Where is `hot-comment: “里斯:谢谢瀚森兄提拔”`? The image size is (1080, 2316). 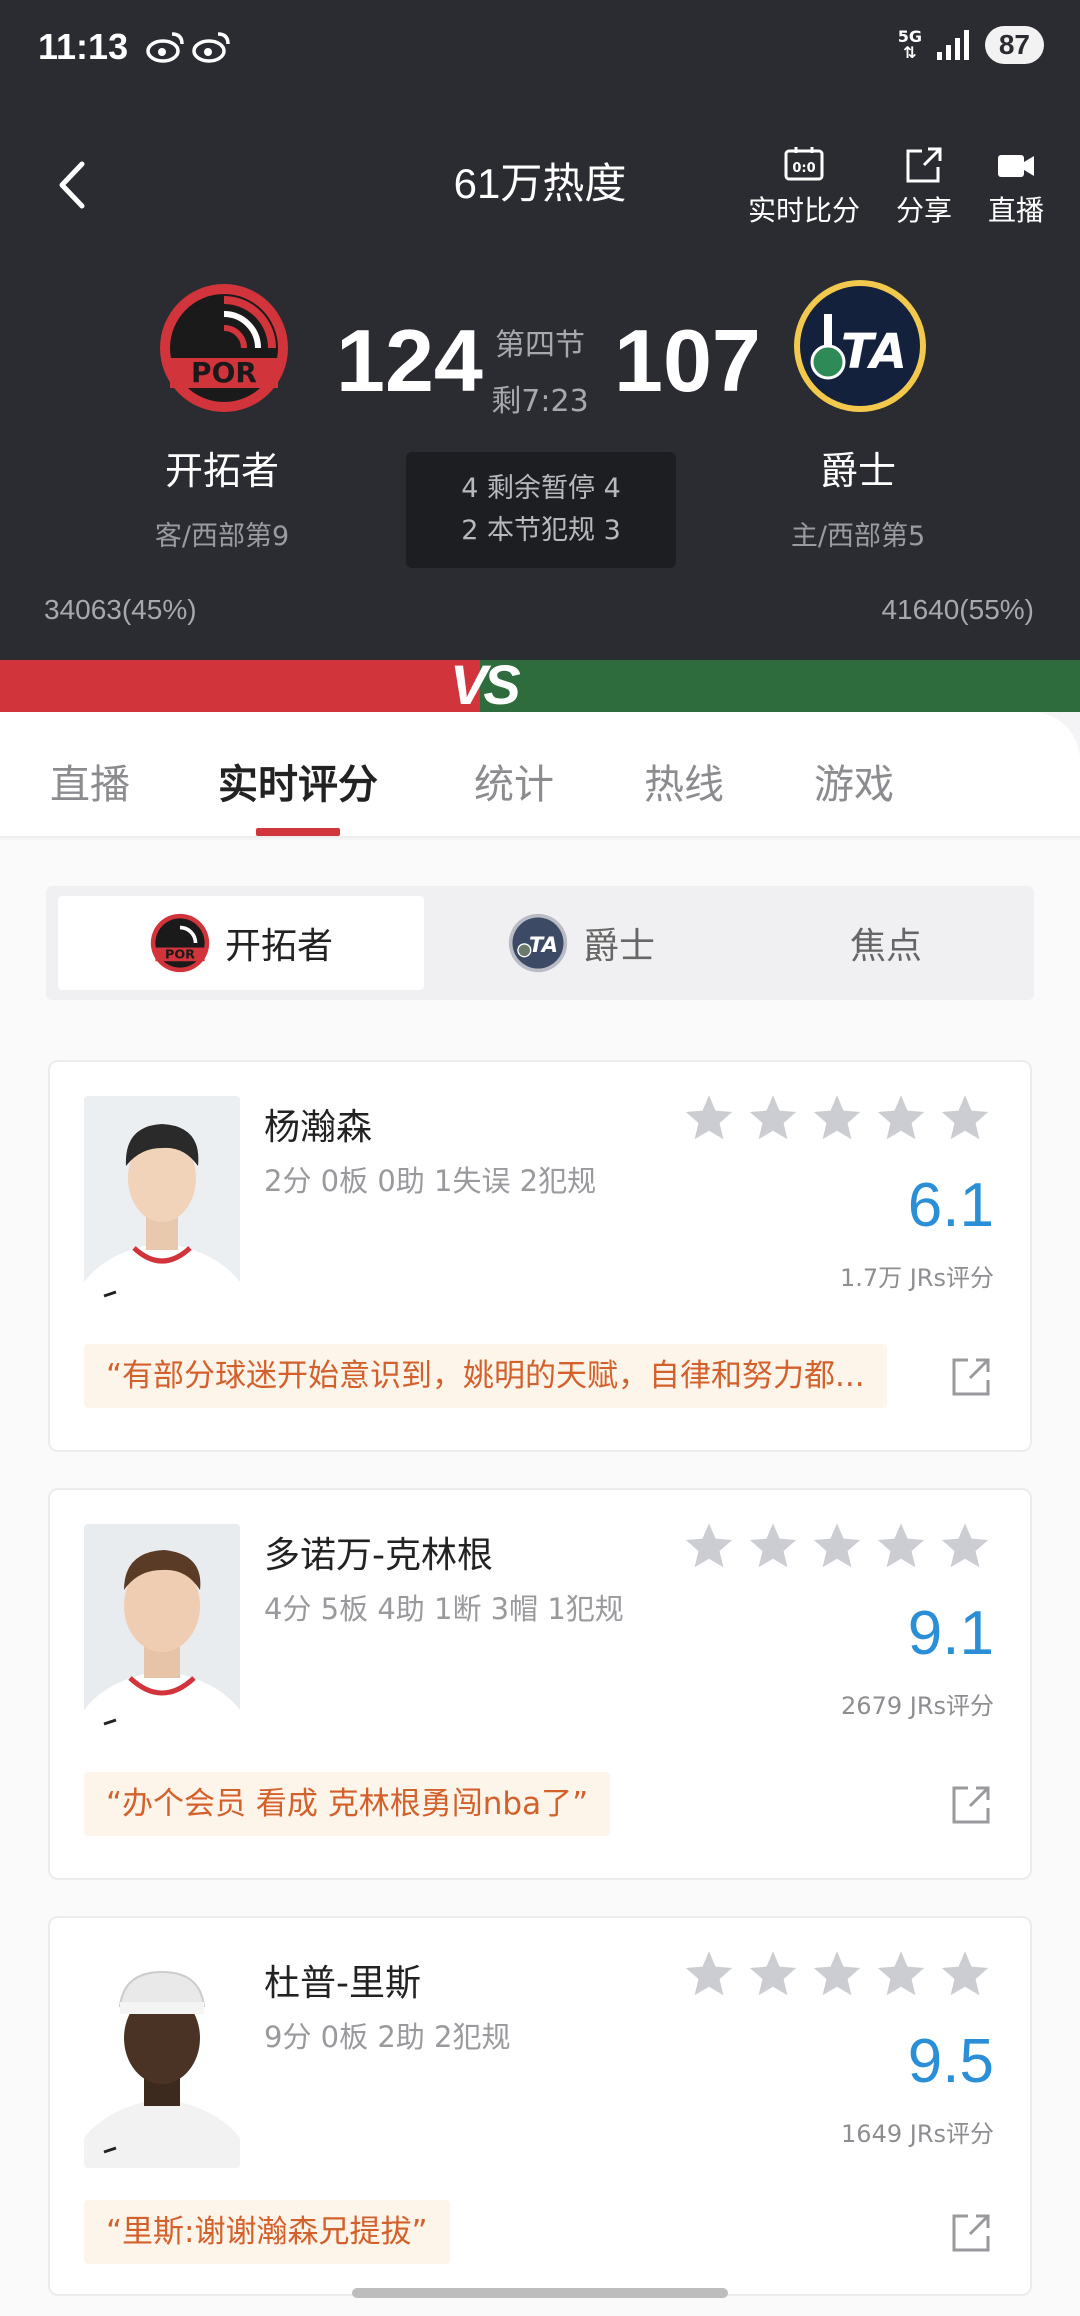
hot-comment: “里斯:谢谢瀚森兄提拔” is located at coordinates (267, 2232).